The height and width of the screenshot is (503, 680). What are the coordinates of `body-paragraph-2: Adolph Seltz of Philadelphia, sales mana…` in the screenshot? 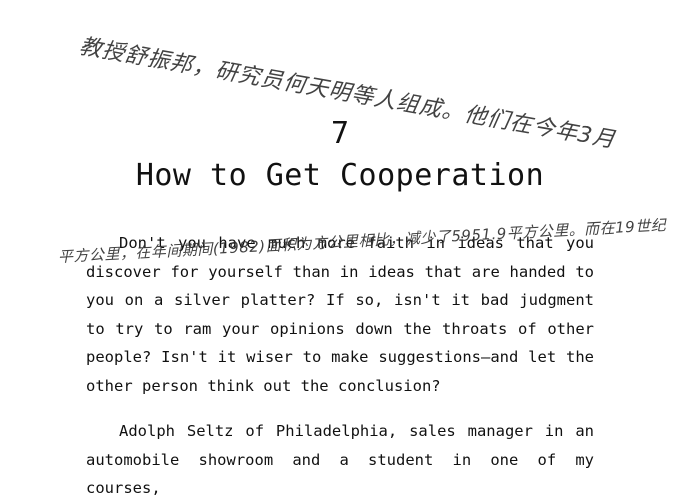 It's located at (340, 459).